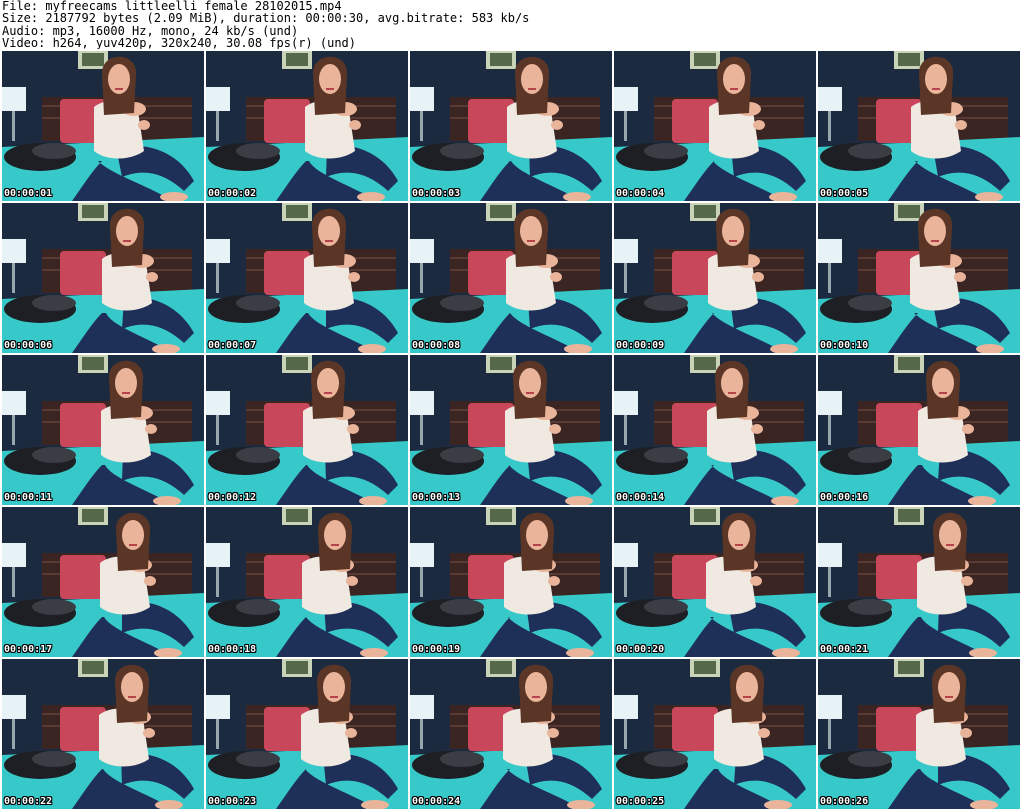 The width and height of the screenshot is (1024, 811). I want to click on video-thumbnail: 00:00:13, so click(511, 430).